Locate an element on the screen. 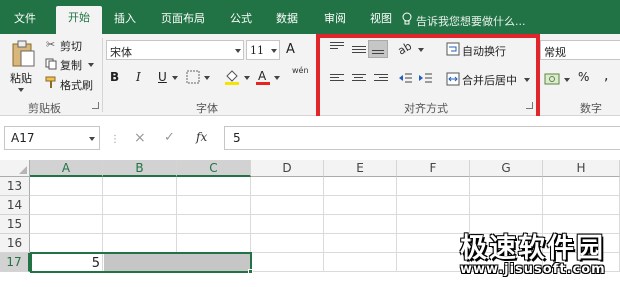  fill-handle is located at coordinates (250, 271).